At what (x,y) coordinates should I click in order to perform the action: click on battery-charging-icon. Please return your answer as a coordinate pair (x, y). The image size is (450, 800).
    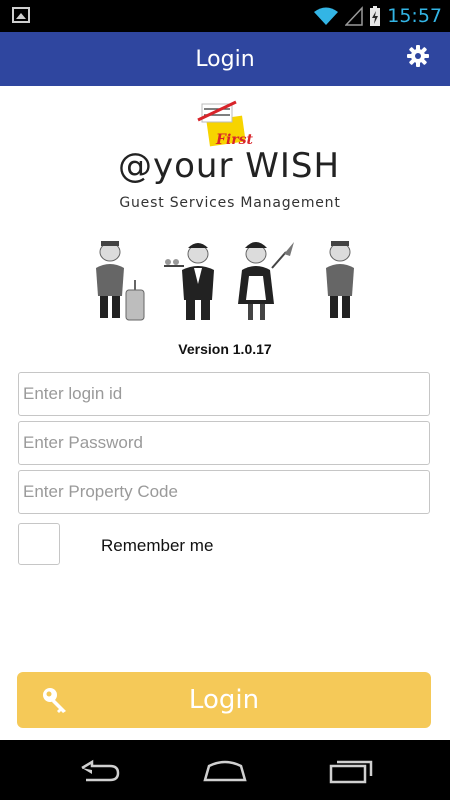
    Looking at the image, I should click on (375, 16).